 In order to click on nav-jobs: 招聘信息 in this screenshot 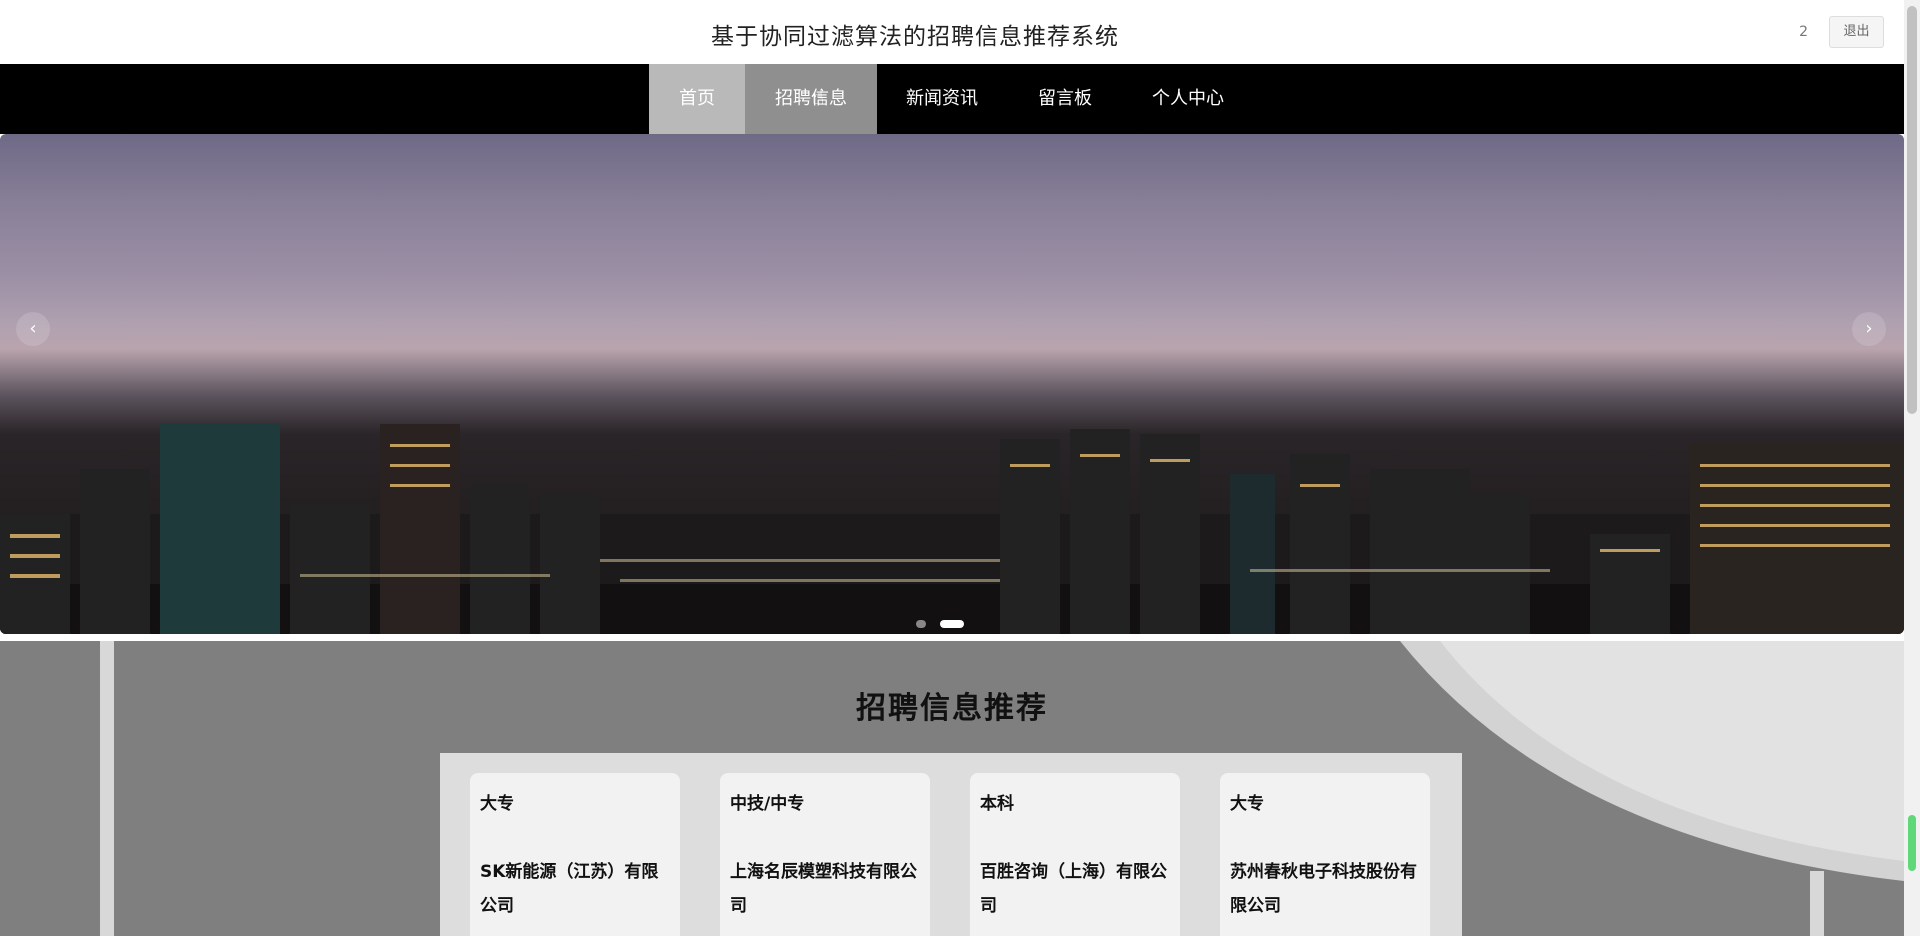, I will do `click(811, 99)`.